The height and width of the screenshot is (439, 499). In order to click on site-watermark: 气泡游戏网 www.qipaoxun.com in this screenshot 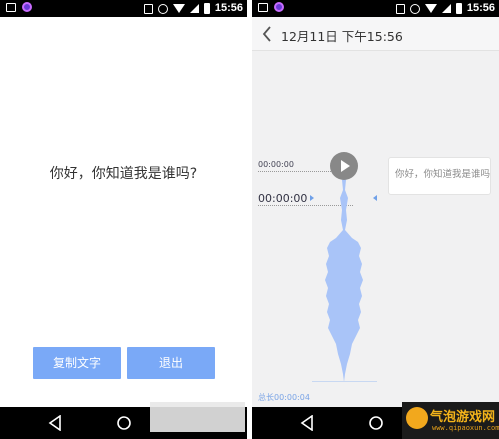, I will do `click(450, 420)`.